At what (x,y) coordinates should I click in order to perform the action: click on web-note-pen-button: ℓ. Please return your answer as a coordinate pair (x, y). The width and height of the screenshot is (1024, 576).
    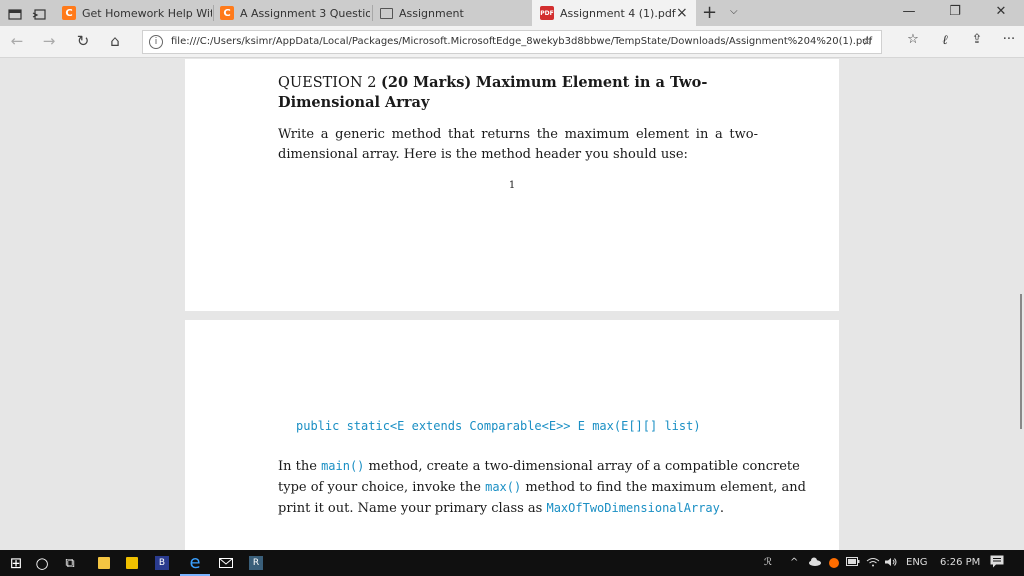
    Looking at the image, I should click on (945, 40).